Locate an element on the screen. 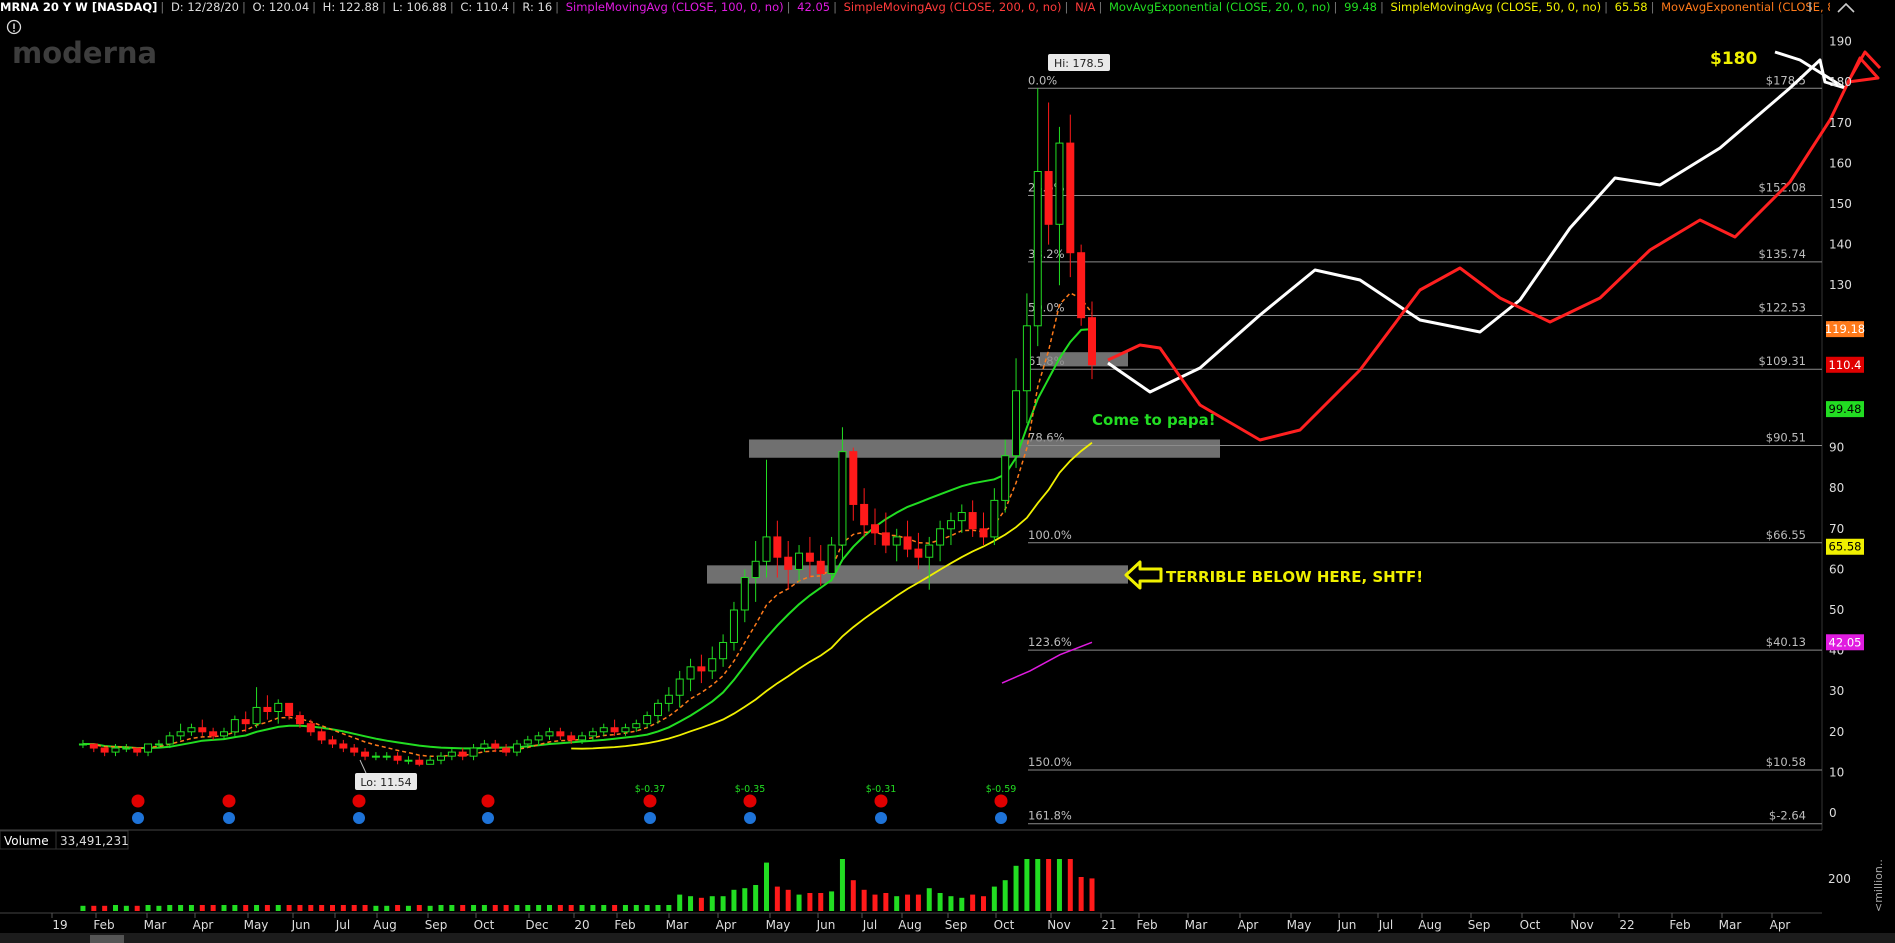 Image resolution: width=1895 pixels, height=943 pixels. price-tick-label: 90 is located at coordinates (1836, 448).